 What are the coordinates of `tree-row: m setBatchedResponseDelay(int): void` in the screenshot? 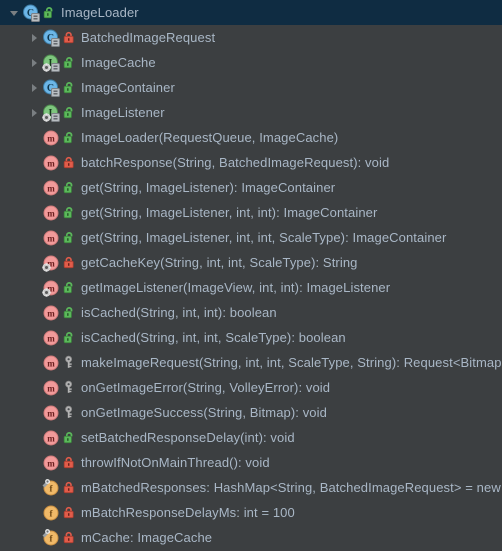 It's located at (251, 437).